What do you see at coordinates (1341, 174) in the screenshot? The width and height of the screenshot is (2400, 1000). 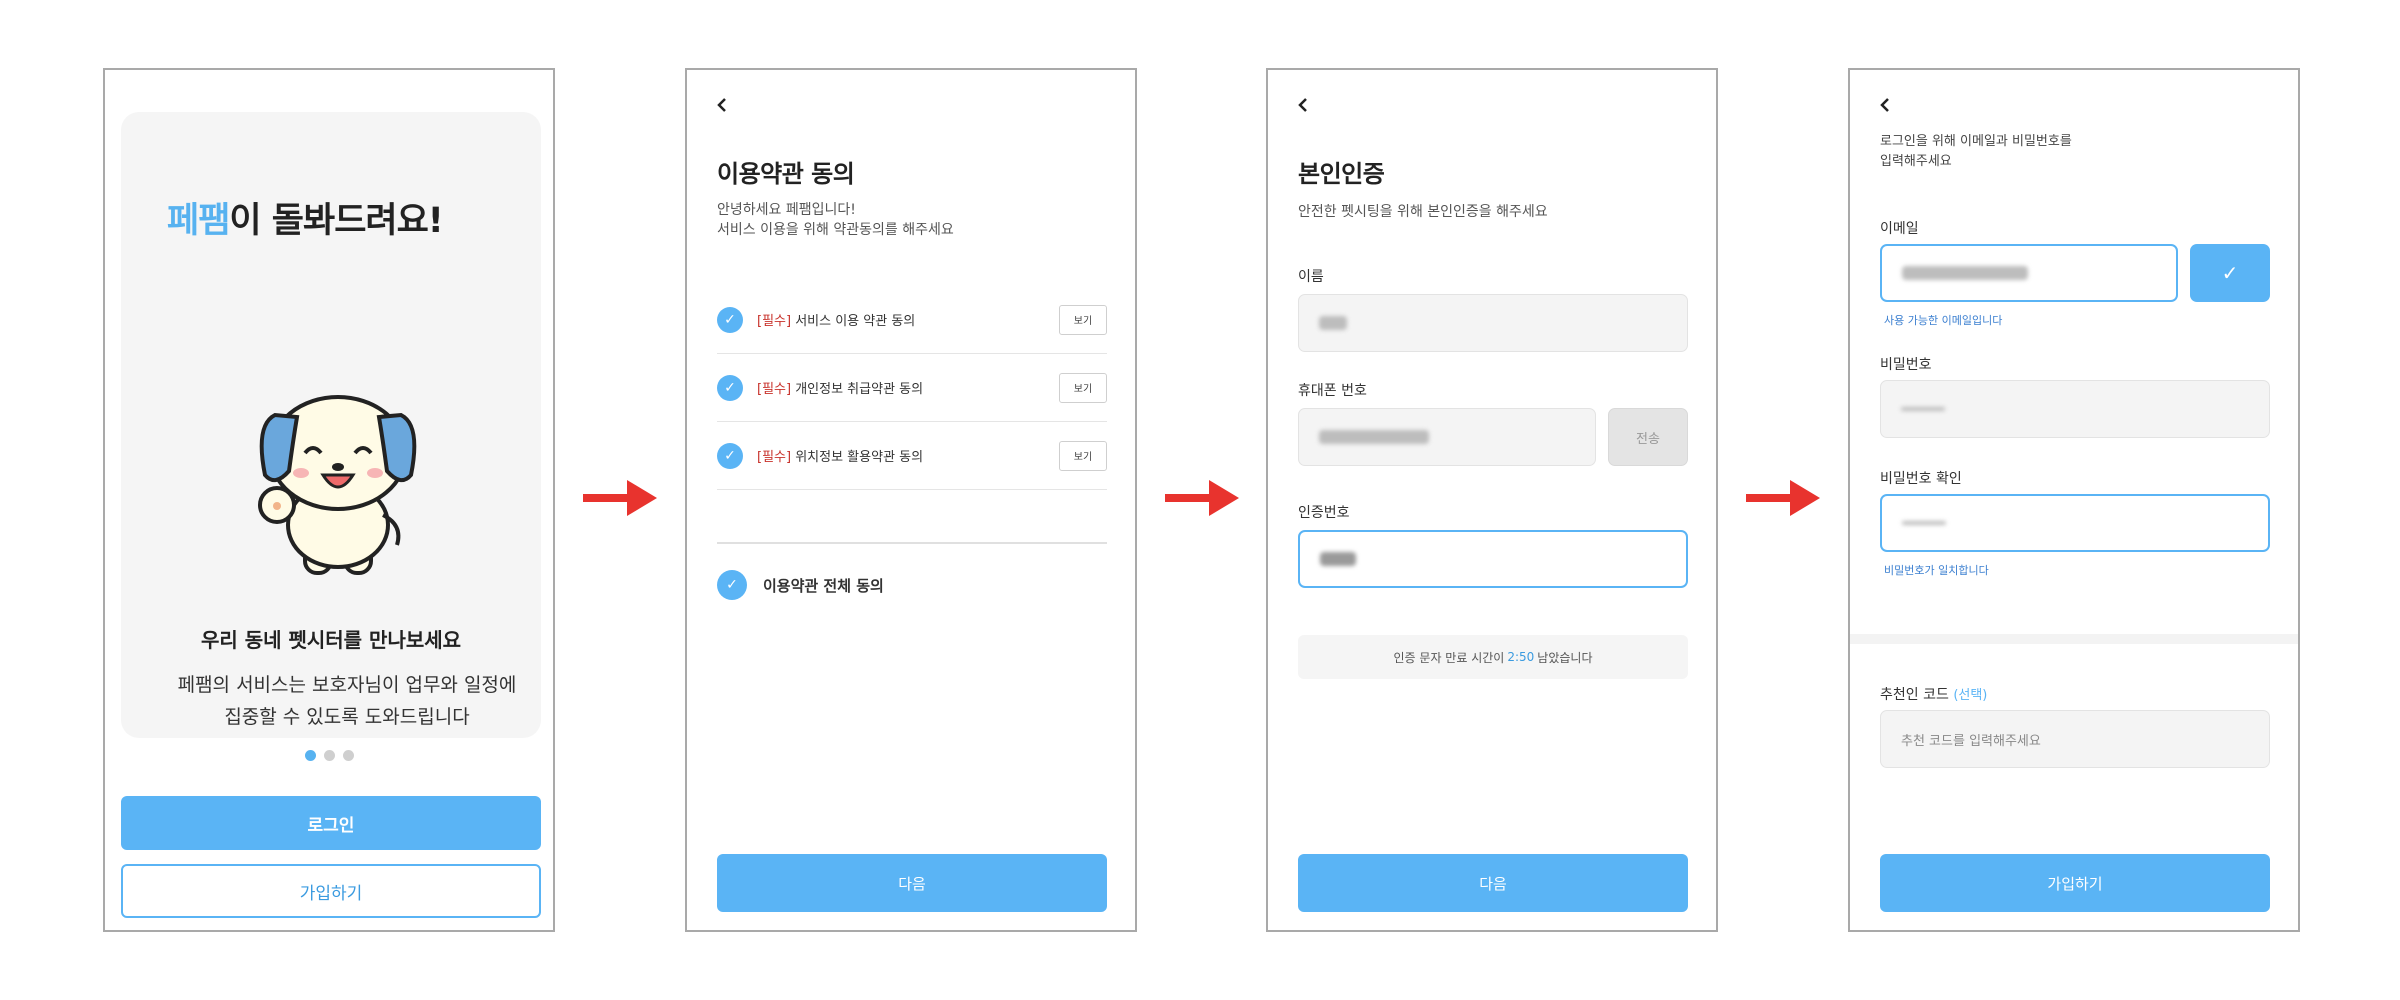 I see `page-title: 본인인증` at bounding box center [1341, 174].